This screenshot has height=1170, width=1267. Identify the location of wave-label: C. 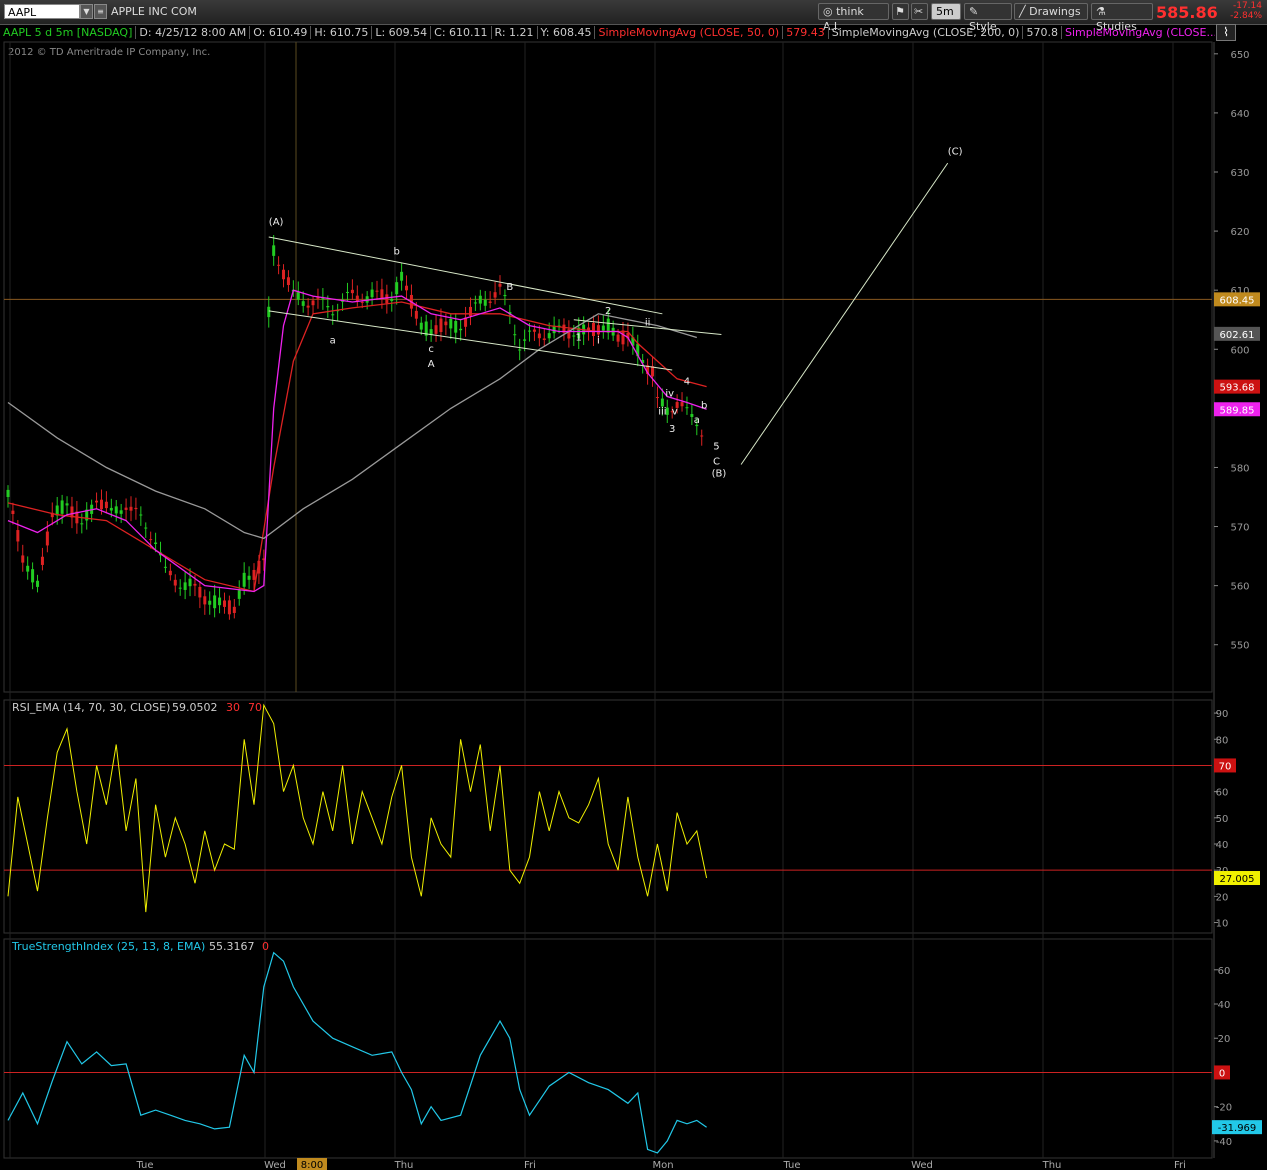
(716, 462).